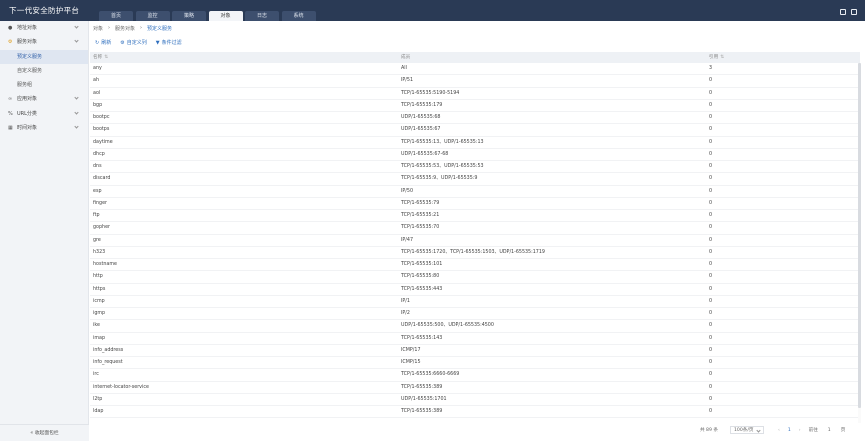 Image resolution: width=865 pixels, height=441 pixels. Describe the element at coordinates (475, 241) in the screenshot. I see `table-row: gre IP/47 0` at that location.